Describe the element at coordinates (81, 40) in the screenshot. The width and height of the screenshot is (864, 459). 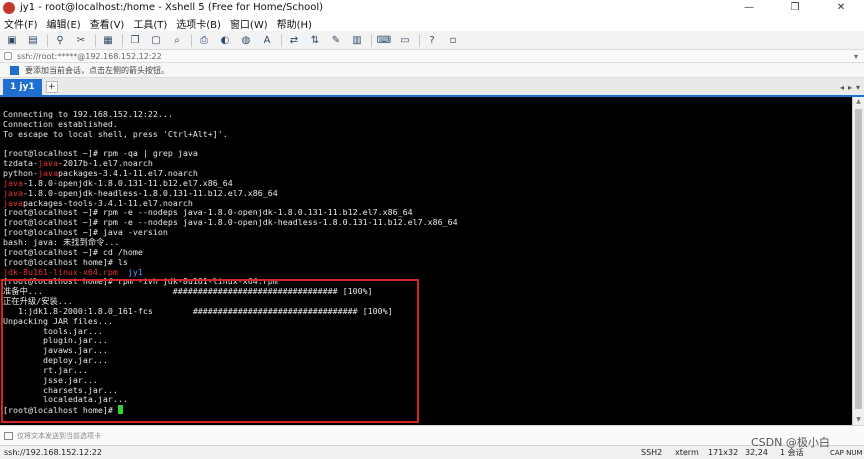
I see `unlink-icon: ✂` at that location.